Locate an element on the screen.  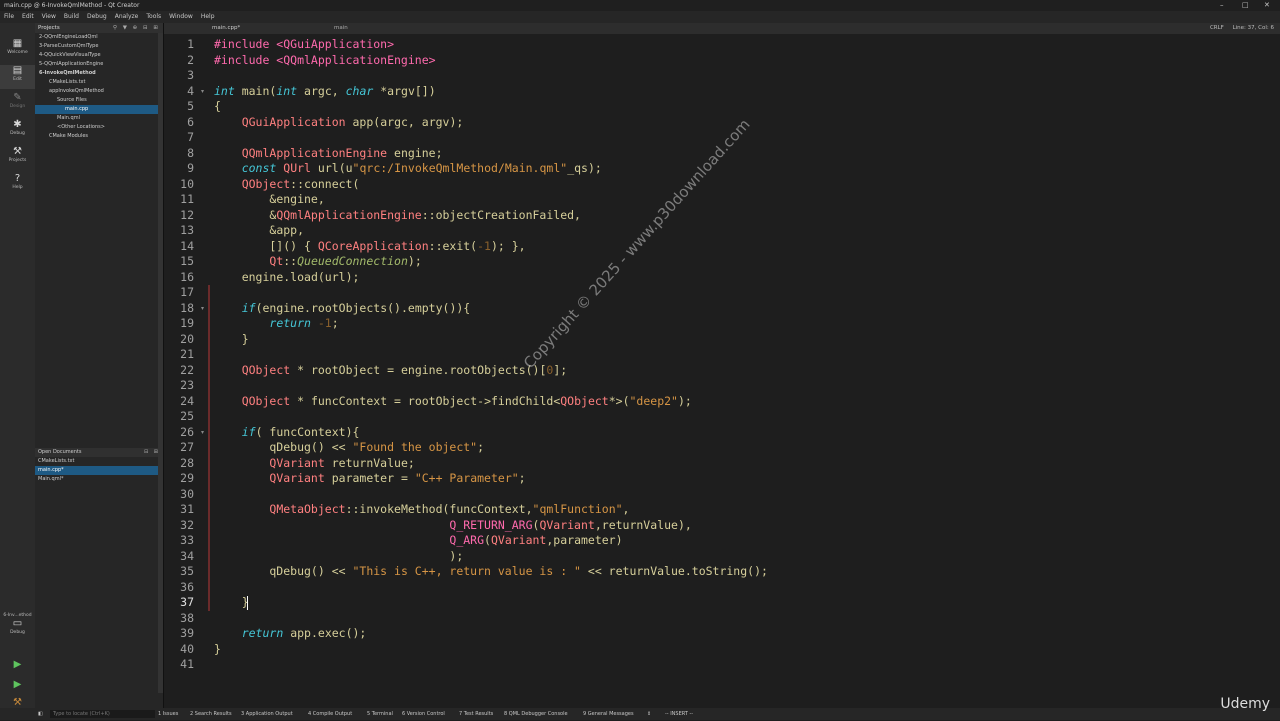
code-line: #include <QGuiApplication> is located at coordinates (304, 45).